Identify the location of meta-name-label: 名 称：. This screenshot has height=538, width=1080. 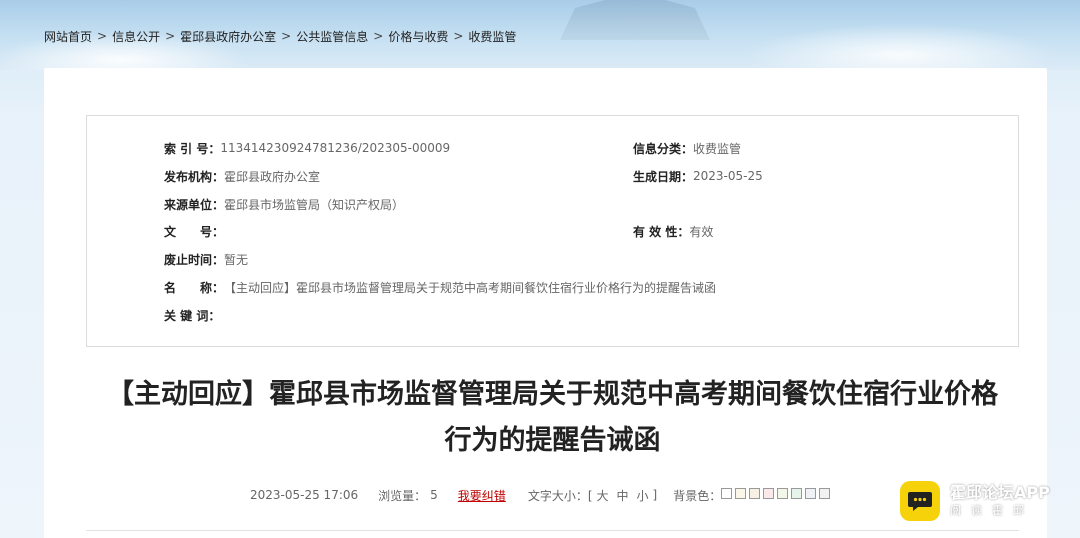
(194, 287).